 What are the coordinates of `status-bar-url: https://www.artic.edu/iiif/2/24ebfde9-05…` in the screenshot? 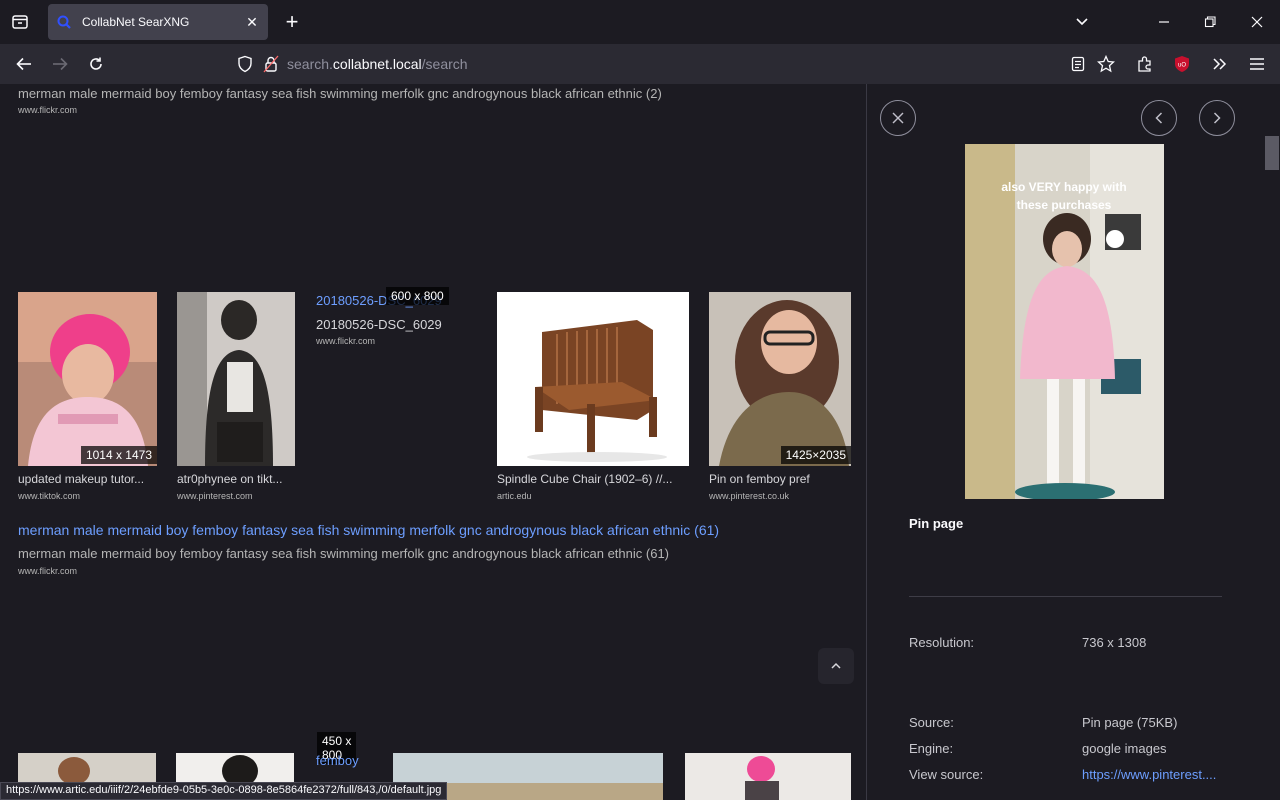 It's located at (224, 791).